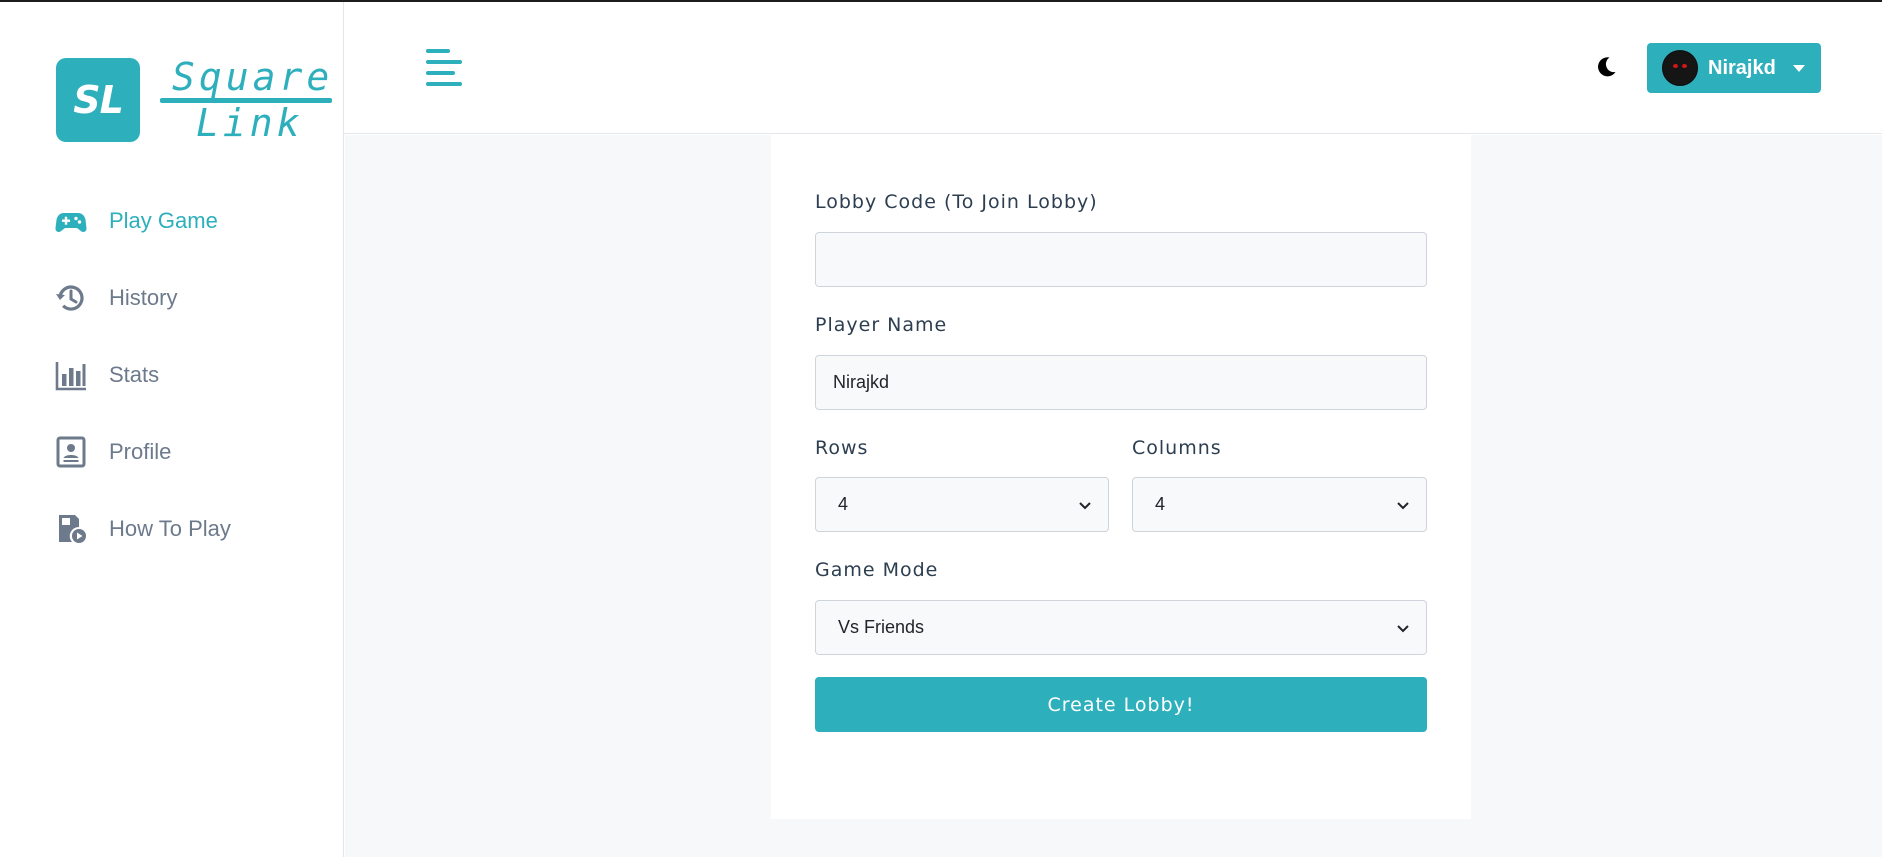  I want to click on sidebar-item-play-game: Play Game, so click(172, 220).